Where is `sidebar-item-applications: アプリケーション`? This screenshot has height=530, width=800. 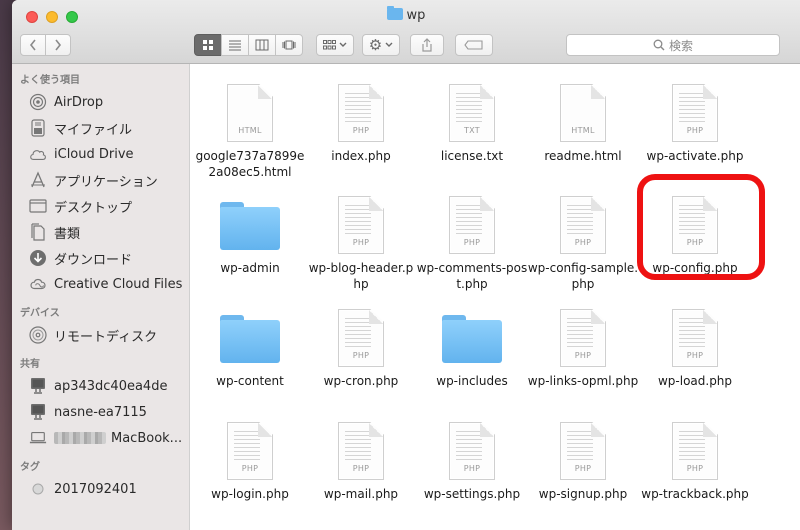 sidebar-item-applications: アプリケーション is located at coordinates (100, 180).